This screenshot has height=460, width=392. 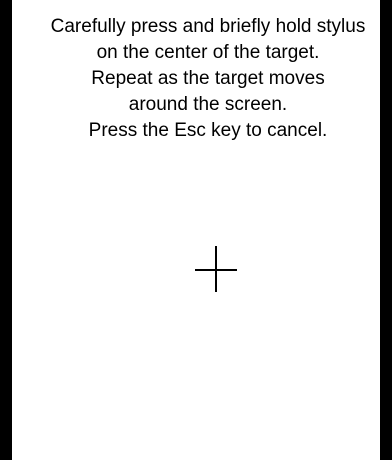 What do you see at coordinates (208, 52) in the screenshot?
I see `instruction-line: on the center of the target.` at bounding box center [208, 52].